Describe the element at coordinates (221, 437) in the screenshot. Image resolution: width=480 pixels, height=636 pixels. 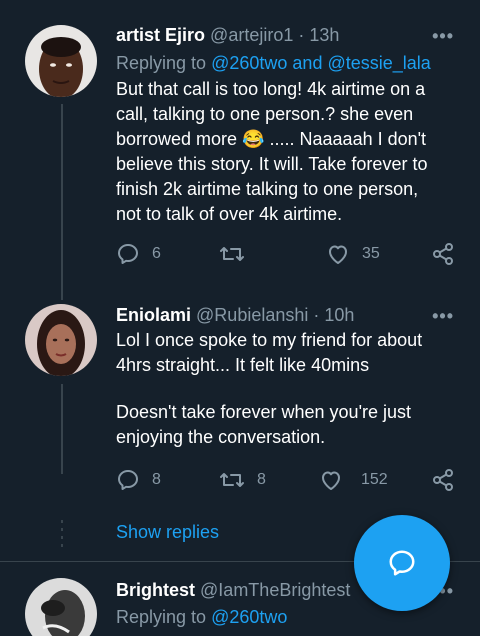
I see `text-line: enjoying the conversation.` at that location.